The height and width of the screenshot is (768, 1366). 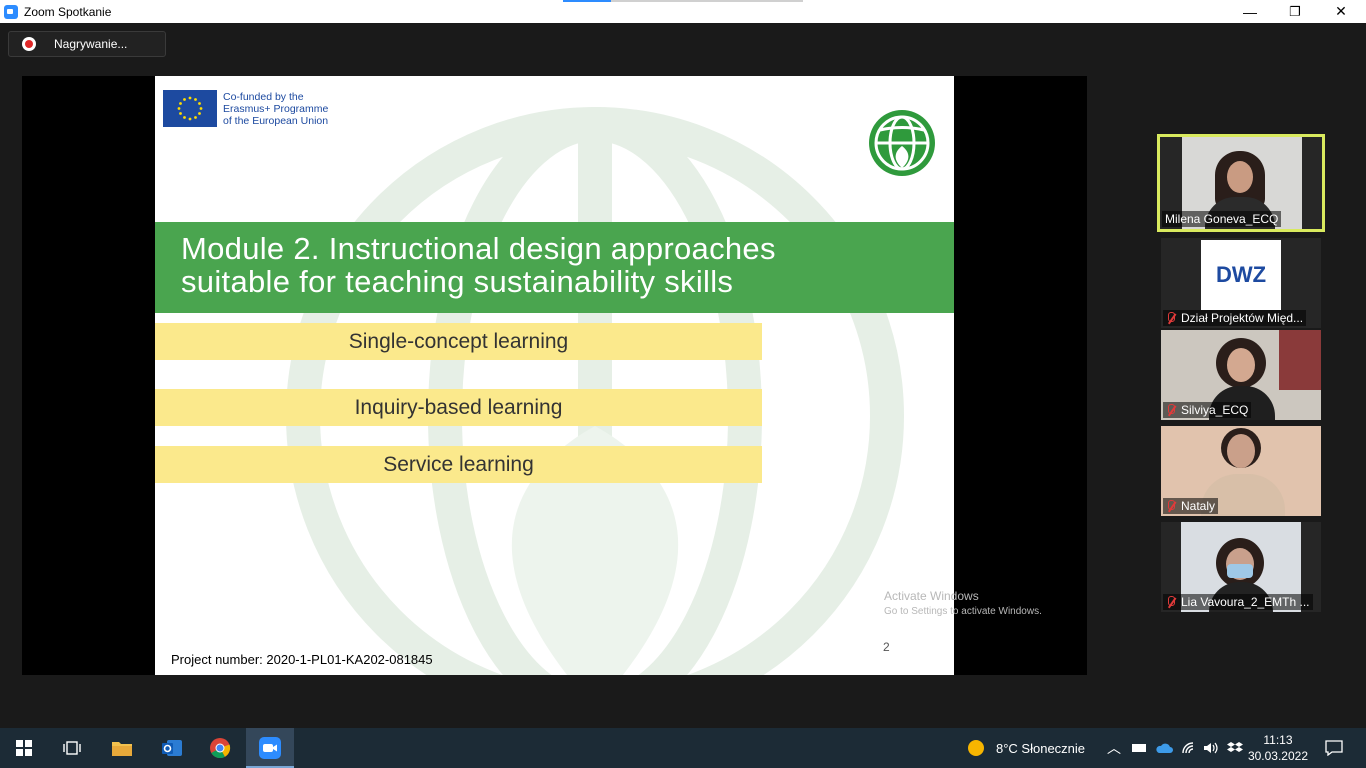 What do you see at coordinates (11, 11) in the screenshot?
I see `zoom-app-icon` at bounding box center [11, 11].